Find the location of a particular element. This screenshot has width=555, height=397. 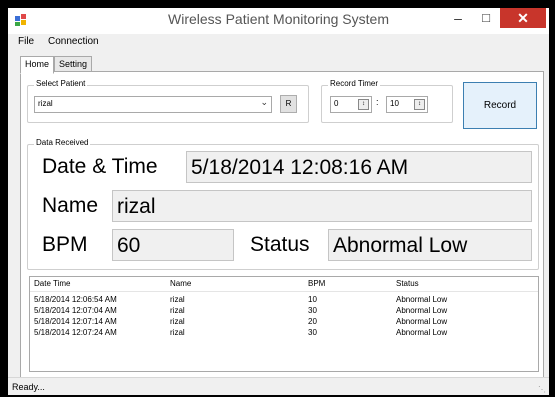

menu-file: File is located at coordinates (26, 41).